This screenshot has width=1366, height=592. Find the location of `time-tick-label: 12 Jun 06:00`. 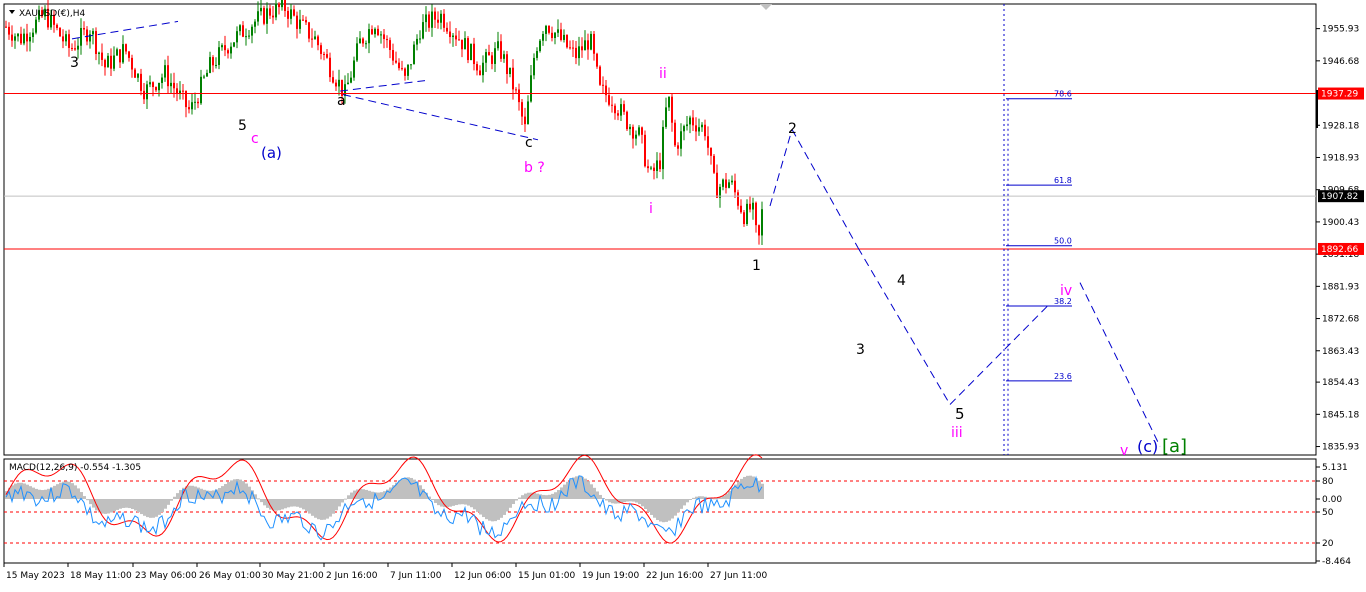

time-tick-label: 12 Jun 06:00 is located at coordinates (482, 576).